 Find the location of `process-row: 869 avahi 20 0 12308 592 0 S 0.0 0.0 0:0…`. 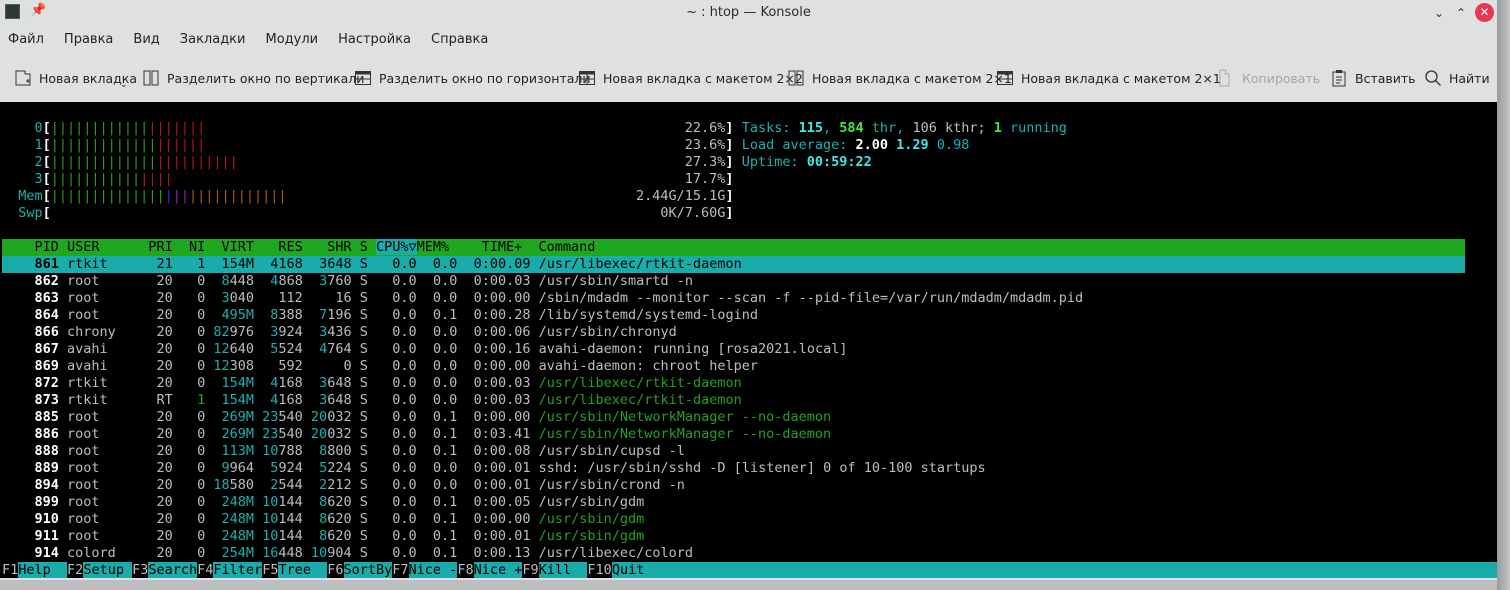

process-row: 869 avahi 20 0 12308 592 0 S 0.0 0.0 0:0… is located at coordinates (733, 366).